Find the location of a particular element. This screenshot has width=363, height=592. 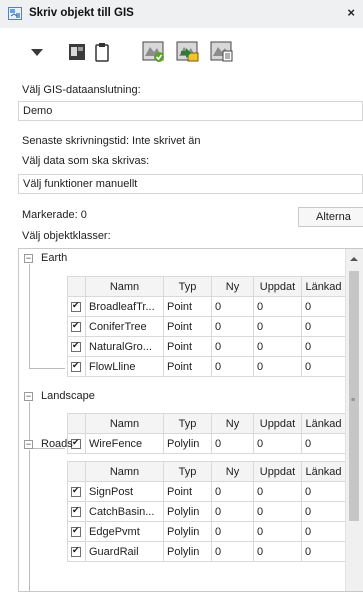

dropdown-arrow-icon is located at coordinates (37, 52).